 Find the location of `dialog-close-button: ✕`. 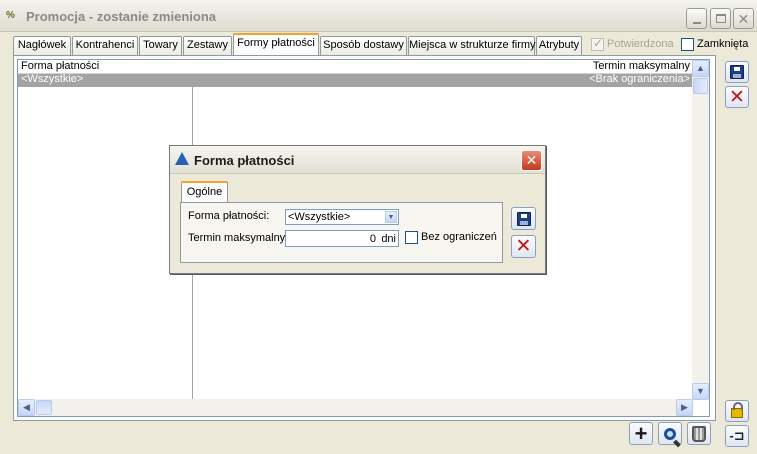

dialog-close-button: ✕ is located at coordinates (531, 160).